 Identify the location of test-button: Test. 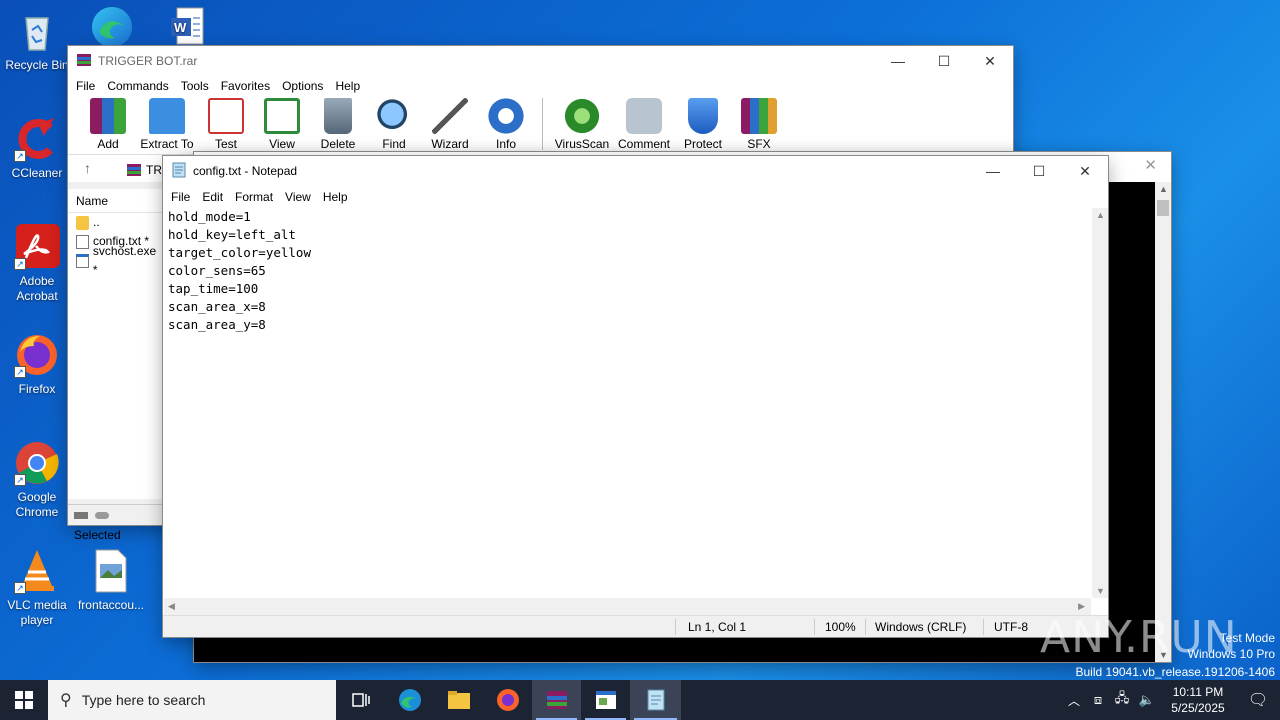
(226, 123).